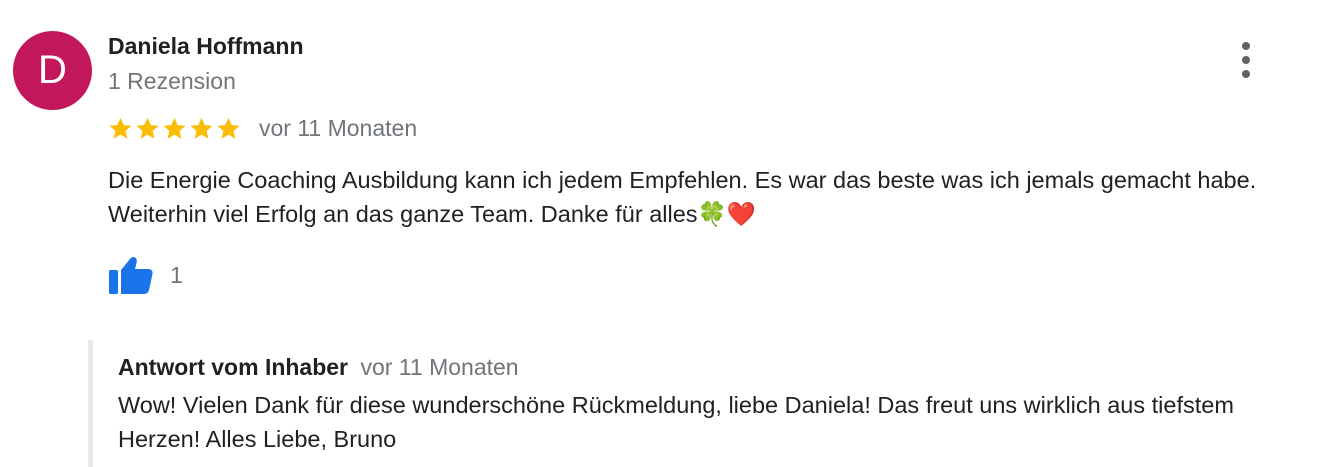  I want to click on reply-header: Antwort vom Inhaber vor 11 Monaten, so click(318, 367).